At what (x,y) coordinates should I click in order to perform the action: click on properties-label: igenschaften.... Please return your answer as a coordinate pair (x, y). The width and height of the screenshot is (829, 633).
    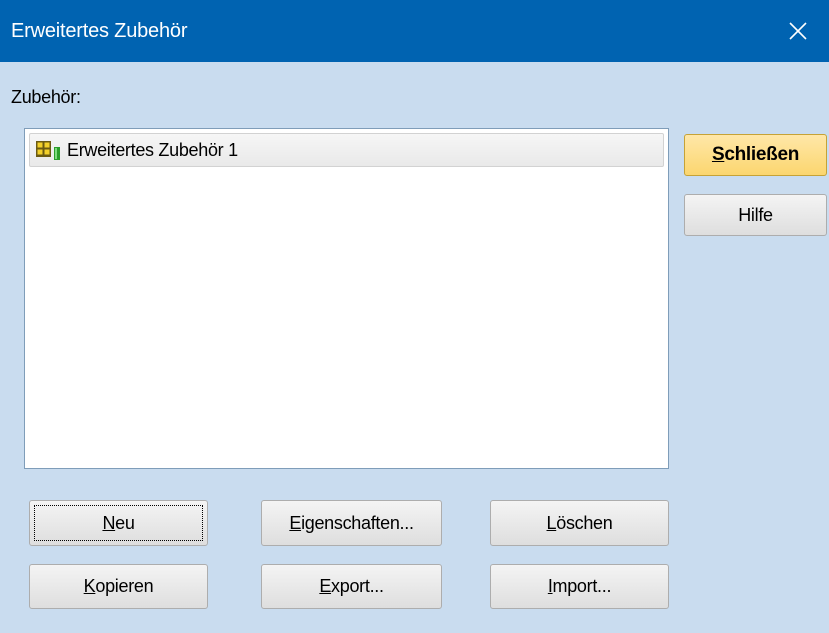
    Looking at the image, I should click on (357, 522).